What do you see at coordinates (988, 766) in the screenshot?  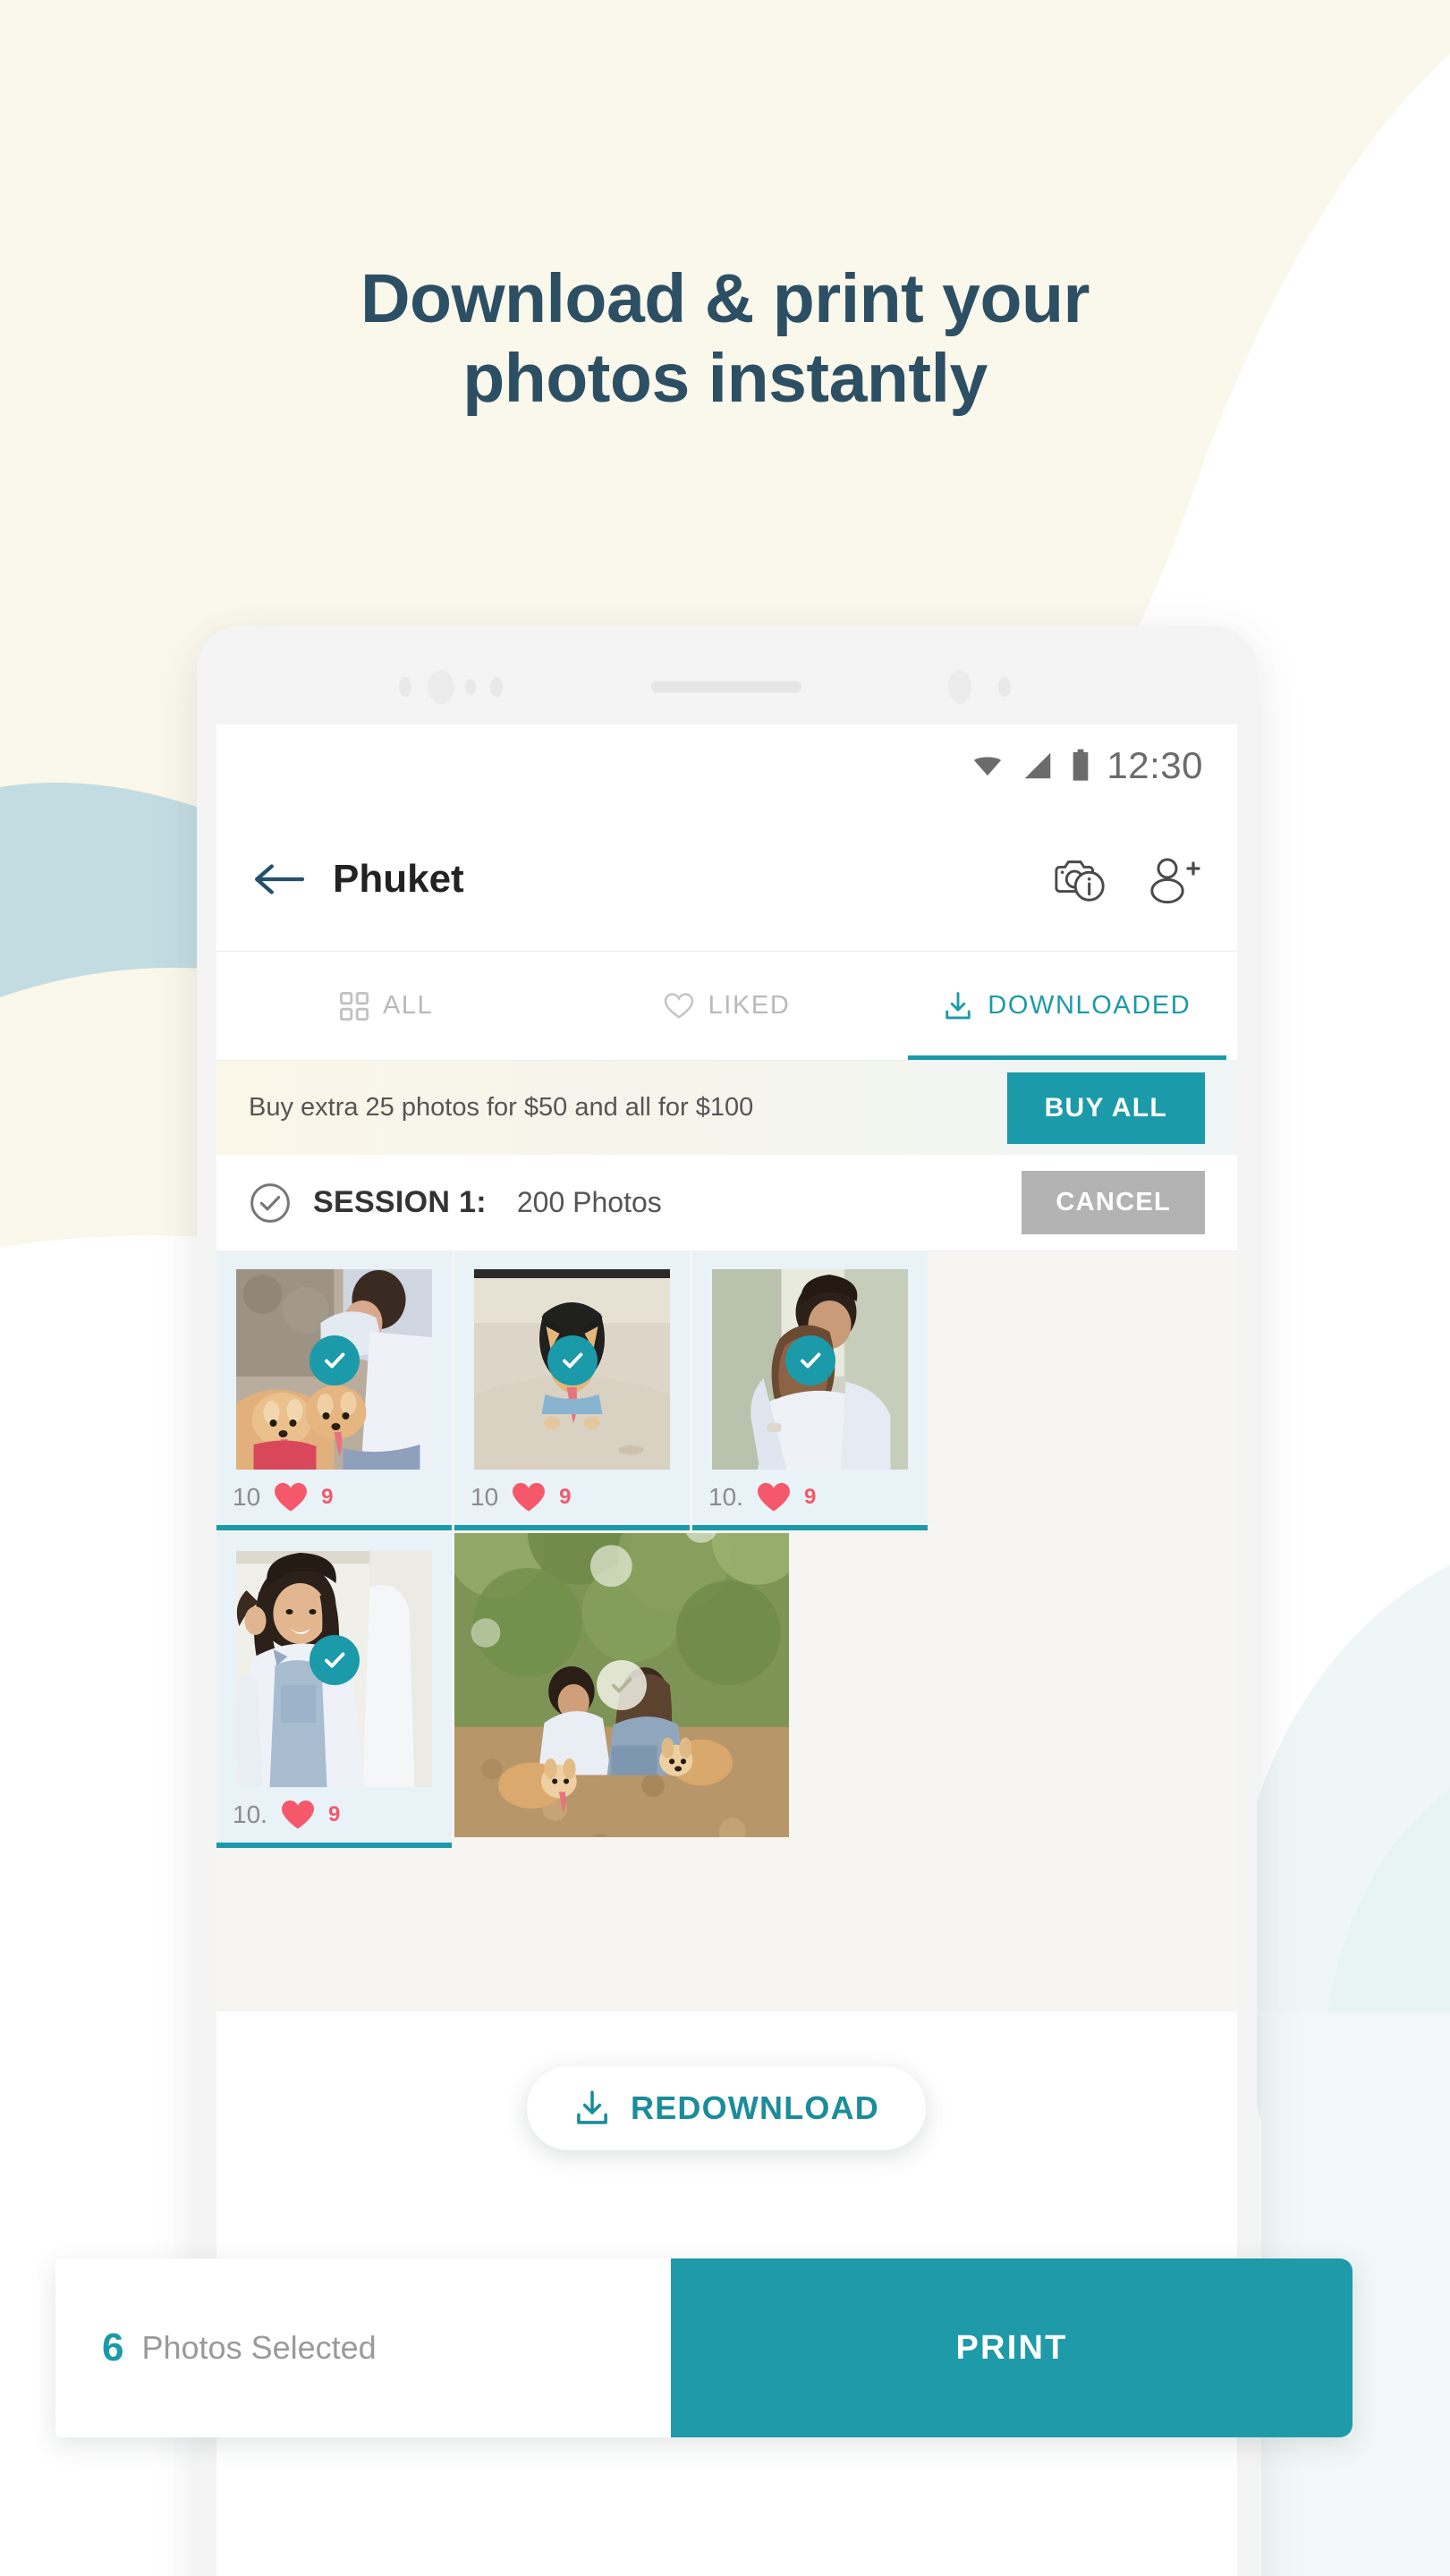 I see `wifi-icon` at bounding box center [988, 766].